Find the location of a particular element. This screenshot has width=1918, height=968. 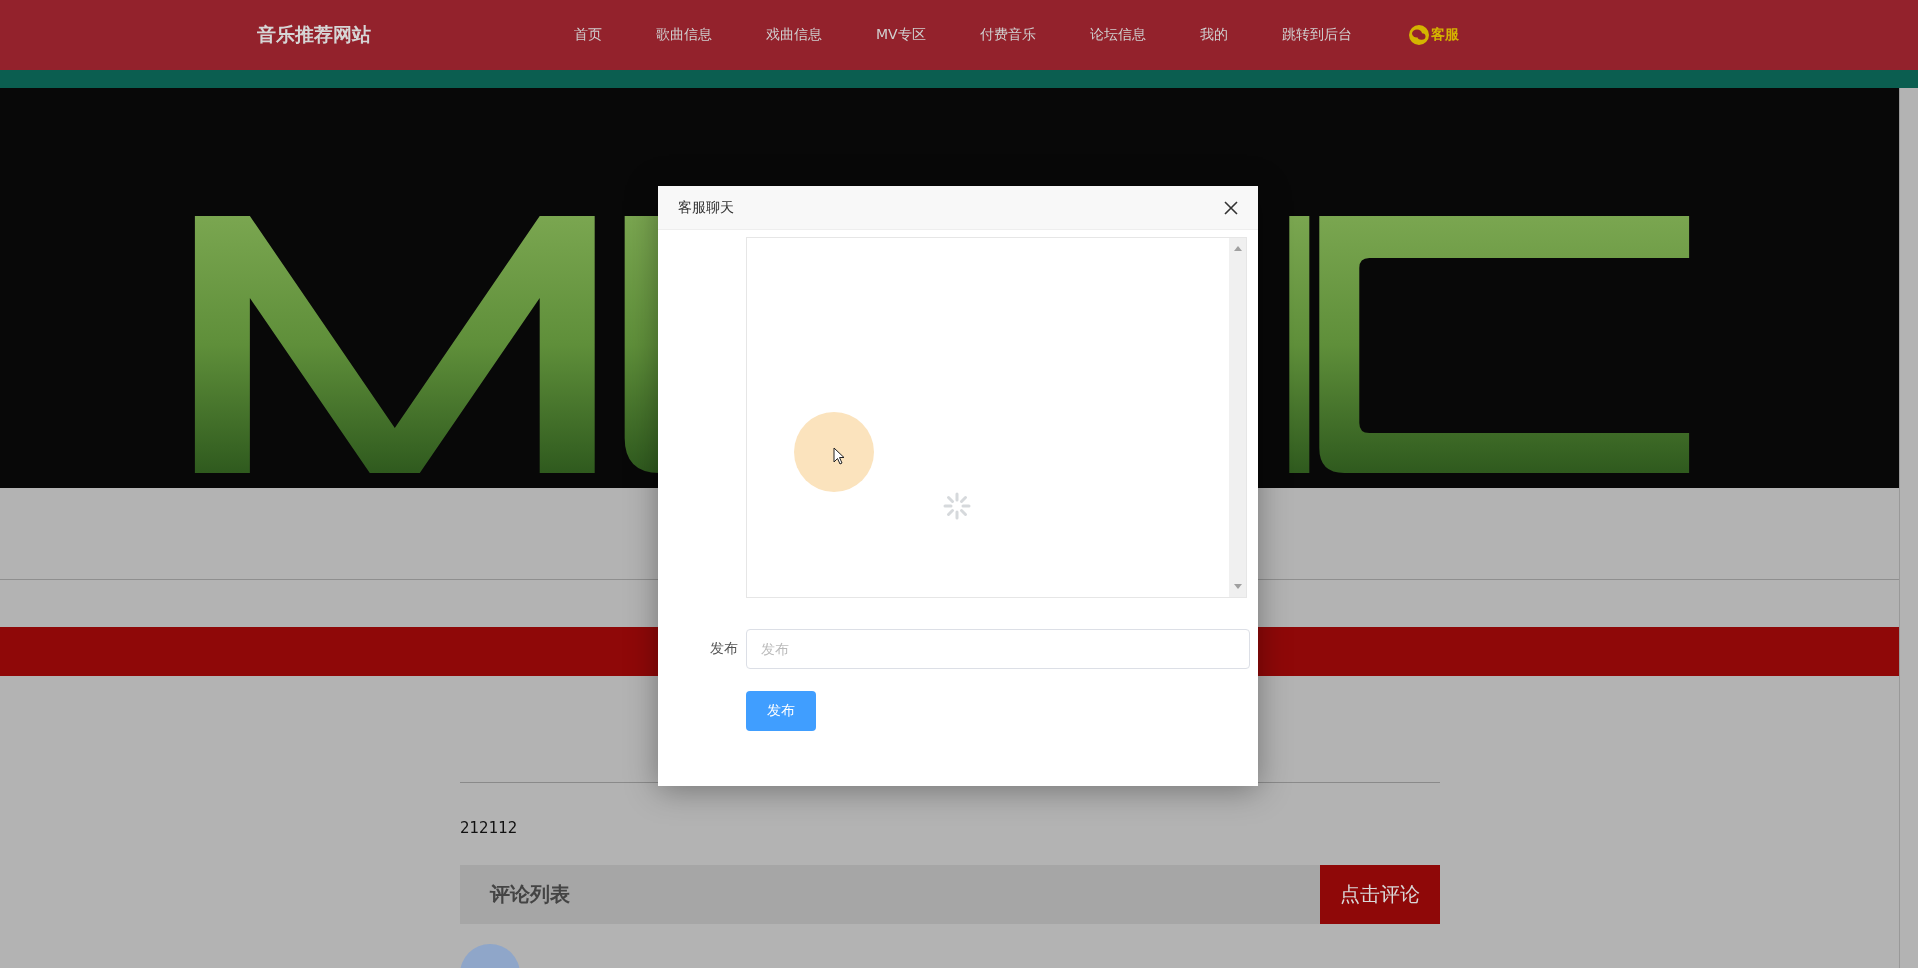

cursor-icon is located at coordinates (839, 456).